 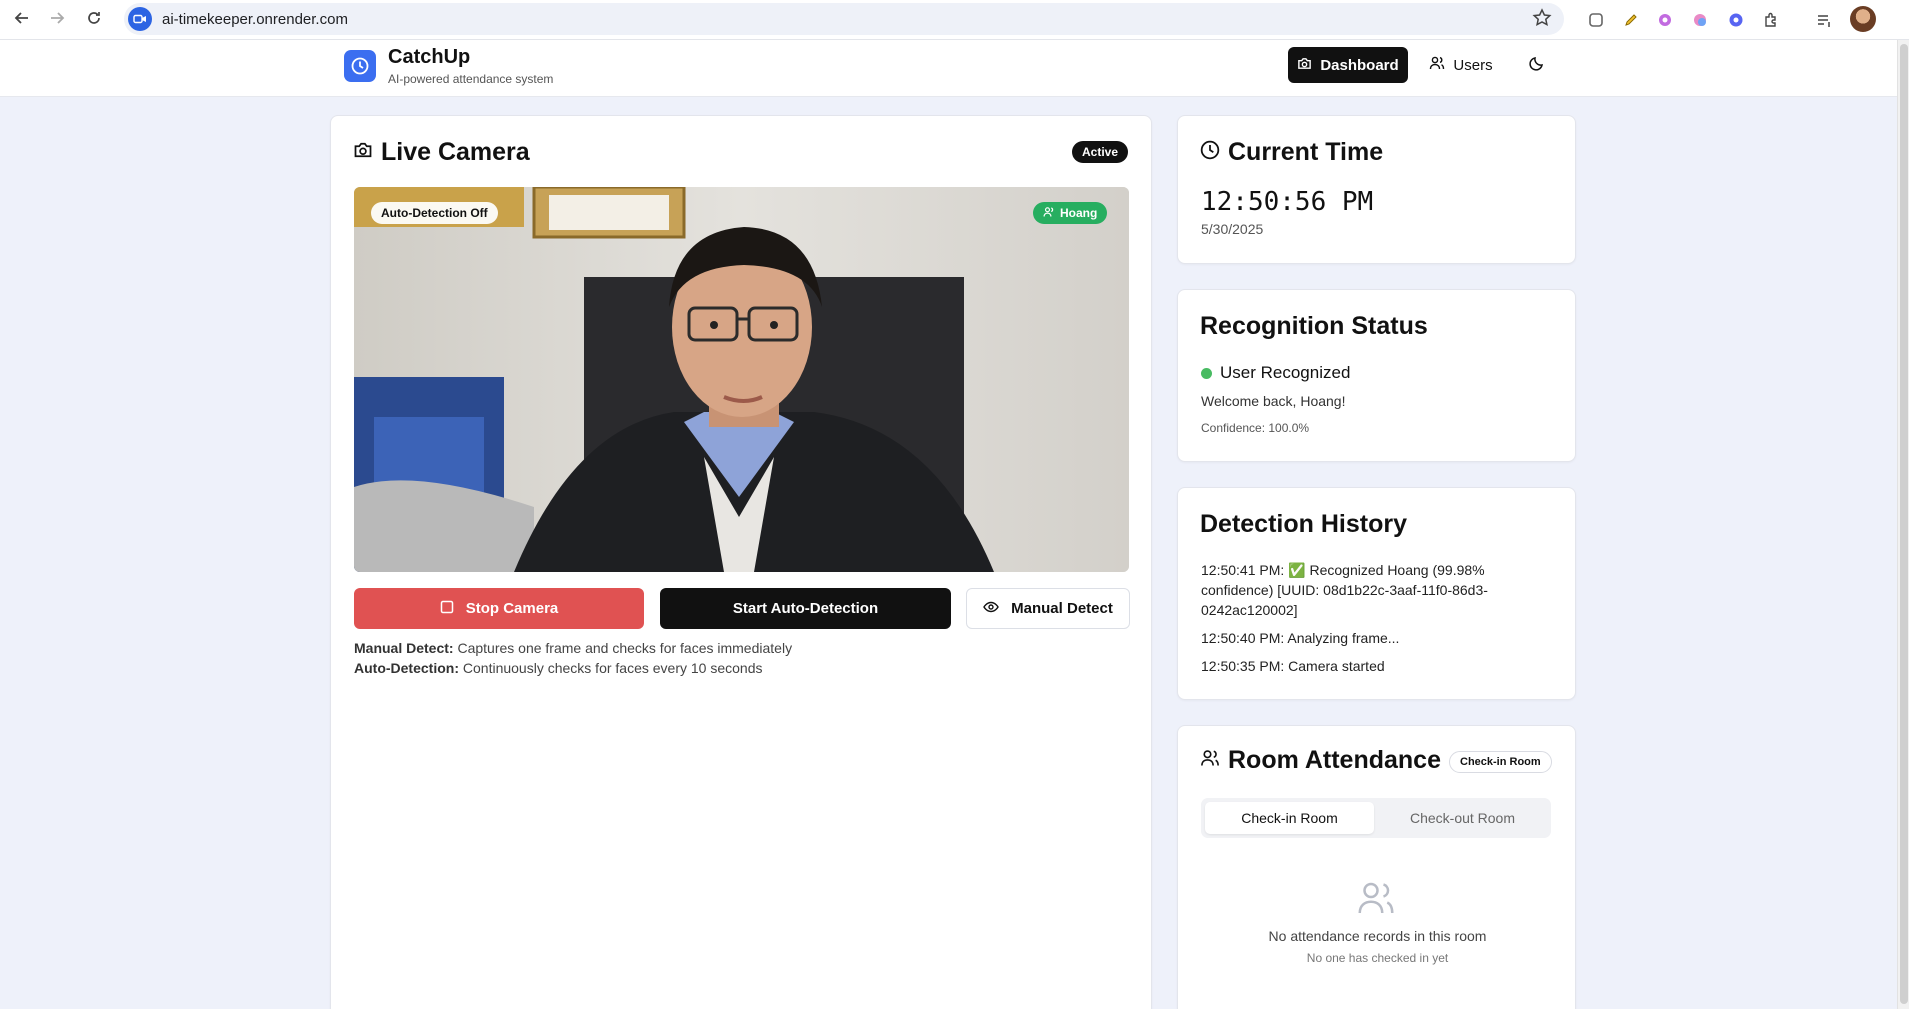 What do you see at coordinates (1596, 20) in the screenshot?
I see `extension-1-icon` at bounding box center [1596, 20].